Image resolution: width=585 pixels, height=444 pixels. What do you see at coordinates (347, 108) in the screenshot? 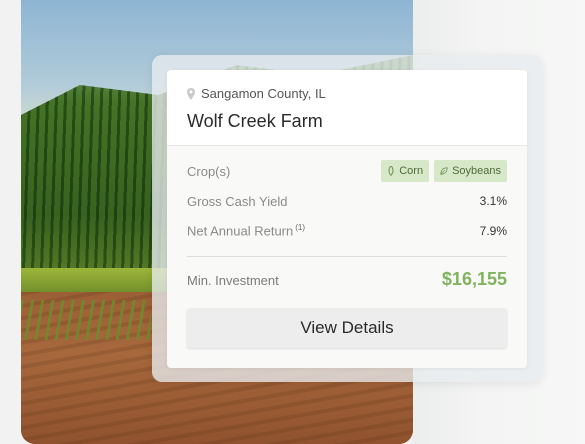
I see `card-header: Sangamon County, IL Wolf Creek Farm` at bounding box center [347, 108].